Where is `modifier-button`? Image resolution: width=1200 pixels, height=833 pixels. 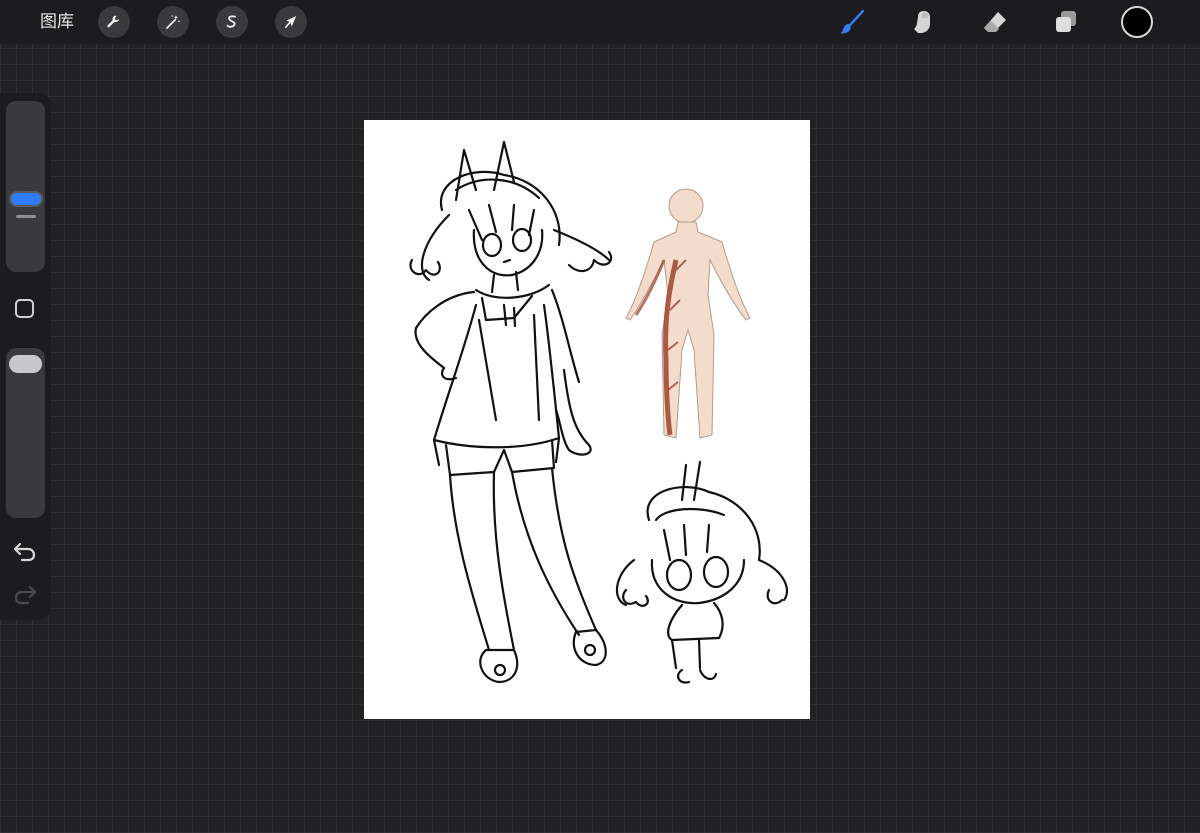 modifier-button is located at coordinates (24, 308).